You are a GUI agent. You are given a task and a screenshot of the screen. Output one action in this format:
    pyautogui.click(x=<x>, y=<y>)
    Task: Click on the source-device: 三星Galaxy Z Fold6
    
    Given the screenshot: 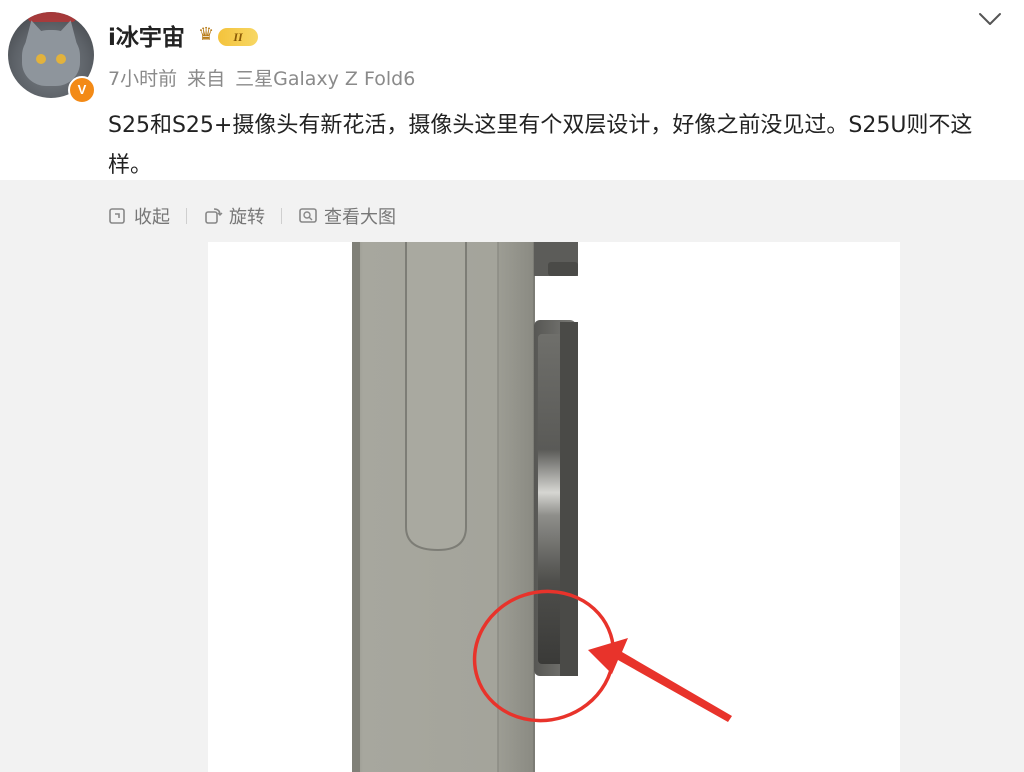 What is the action you would take?
    pyautogui.click(x=325, y=79)
    